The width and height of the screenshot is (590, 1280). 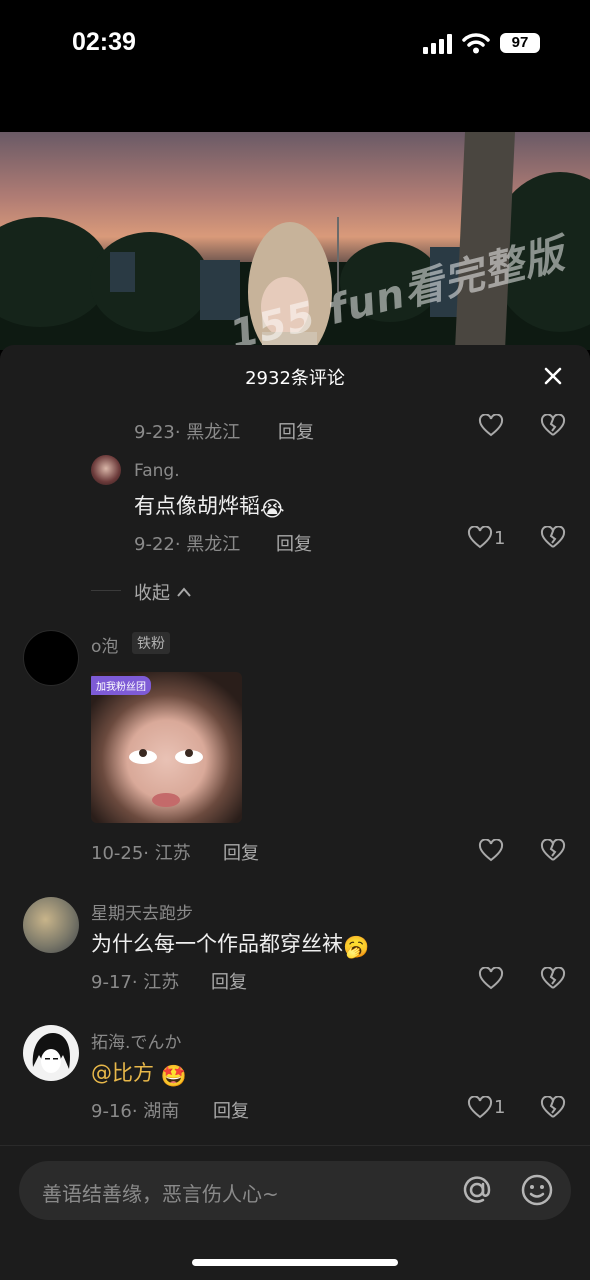 I want to click on comment-username: 拓海.でんか, so click(x=136, y=1040).